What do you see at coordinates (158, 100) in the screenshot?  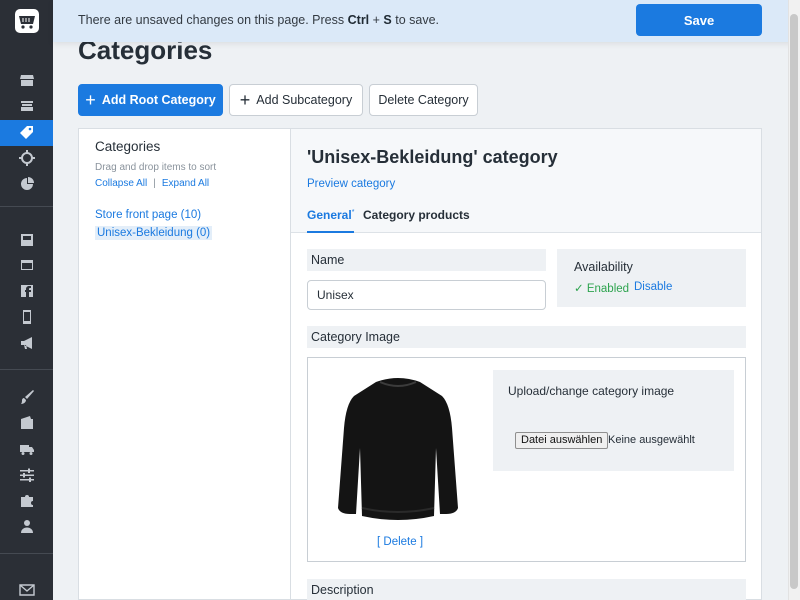 I see `add-root-category-label: Add Root Category` at bounding box center [158, 100].